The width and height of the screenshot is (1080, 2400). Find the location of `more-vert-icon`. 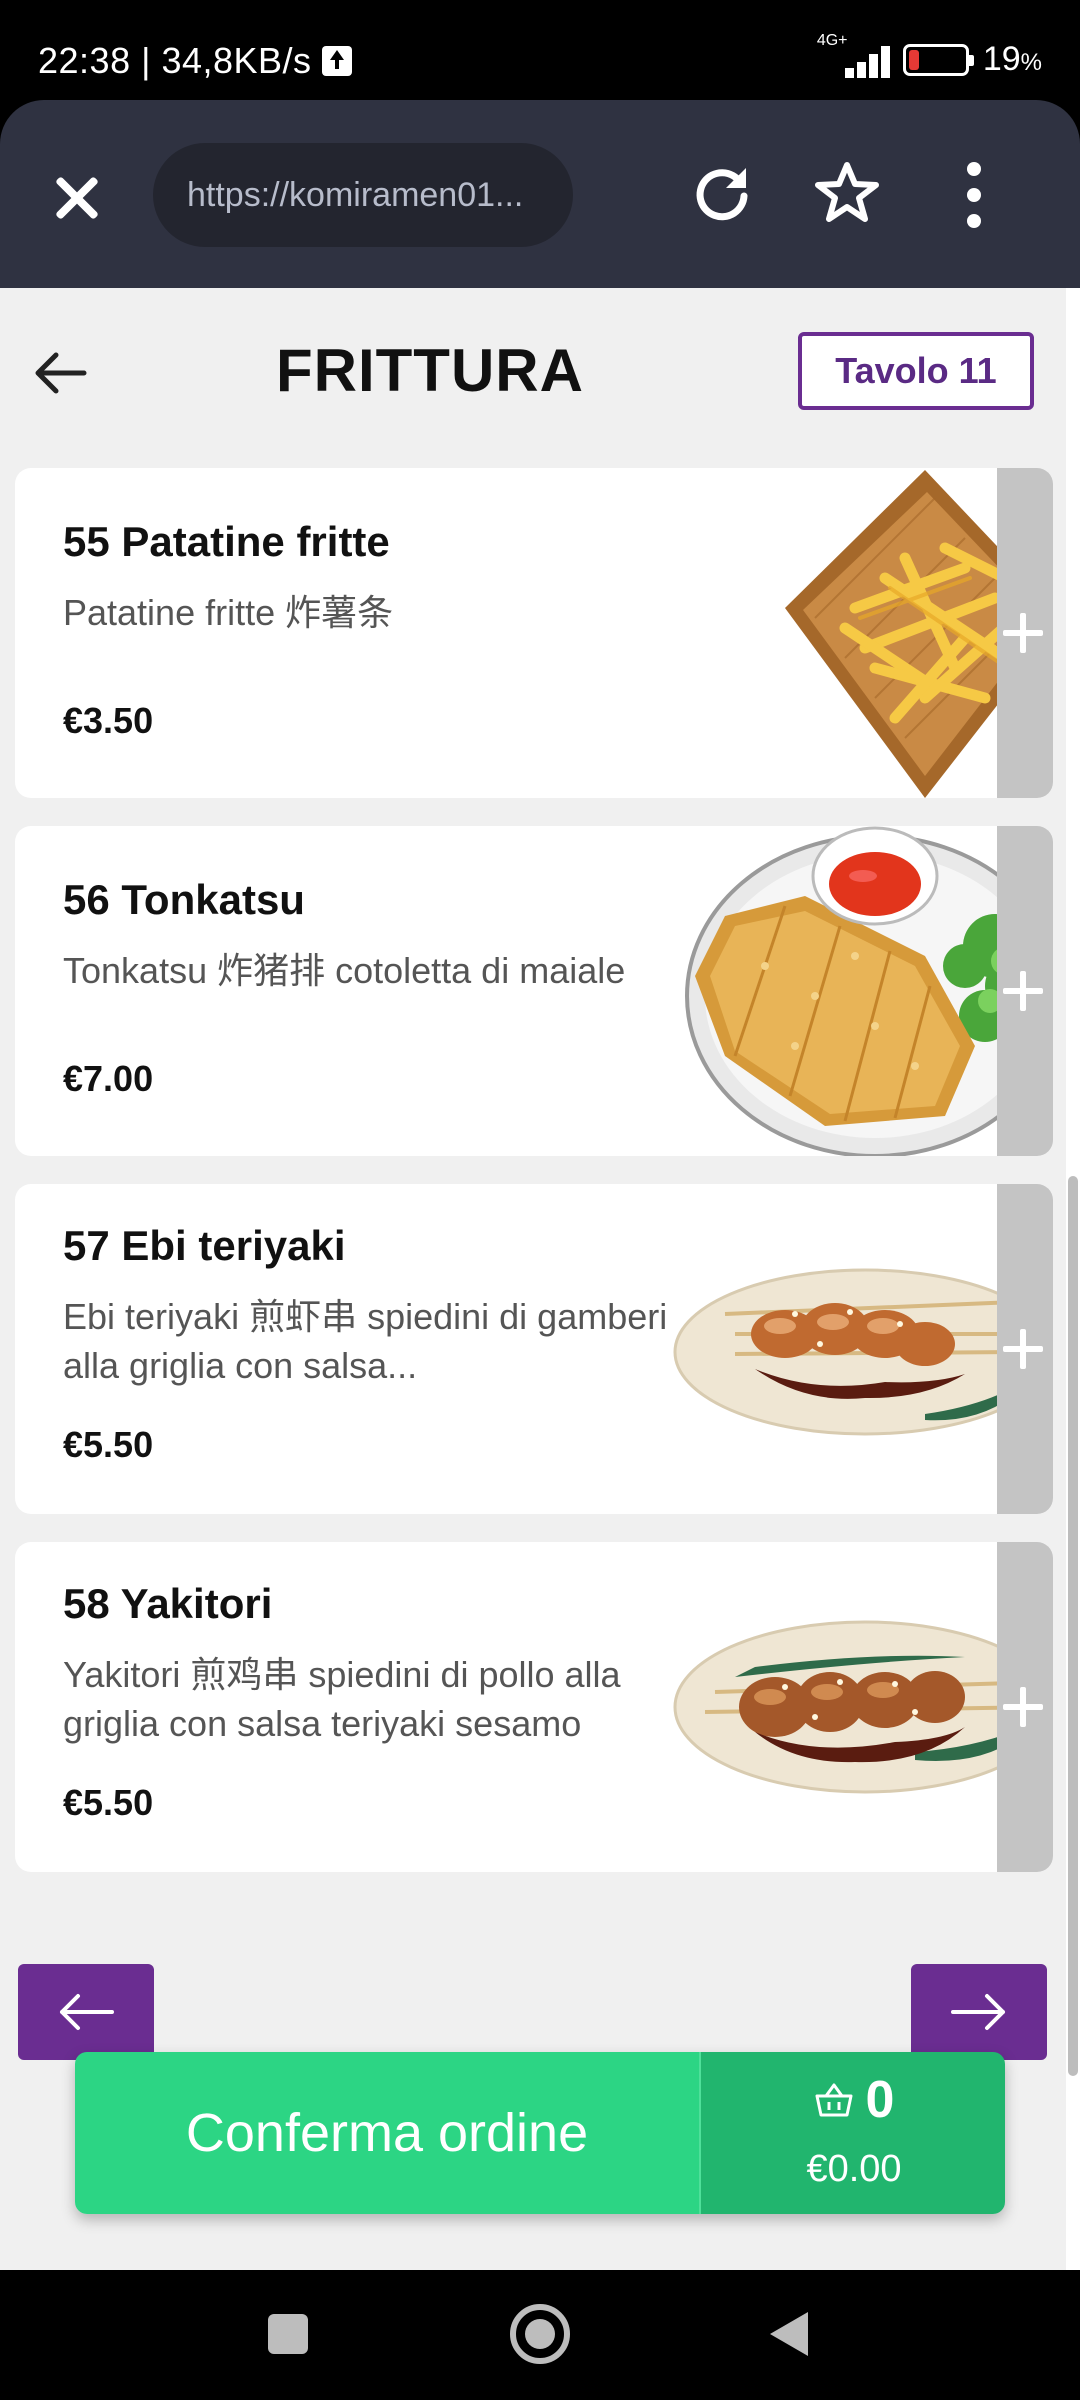

more-vert-icon is located at coordinates (974, 195).